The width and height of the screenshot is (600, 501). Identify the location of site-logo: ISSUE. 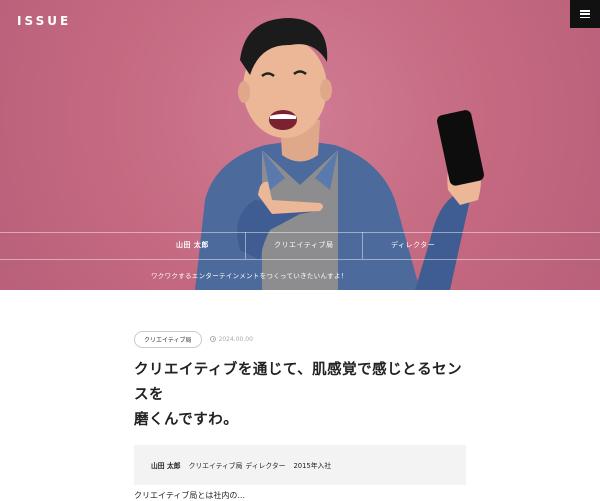
(44, 21).